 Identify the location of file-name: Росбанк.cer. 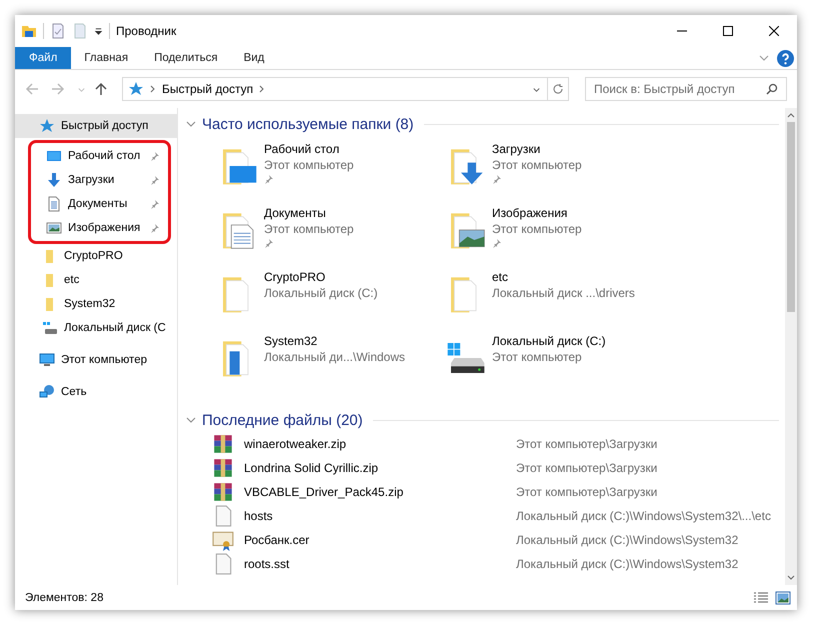
(380, 540).